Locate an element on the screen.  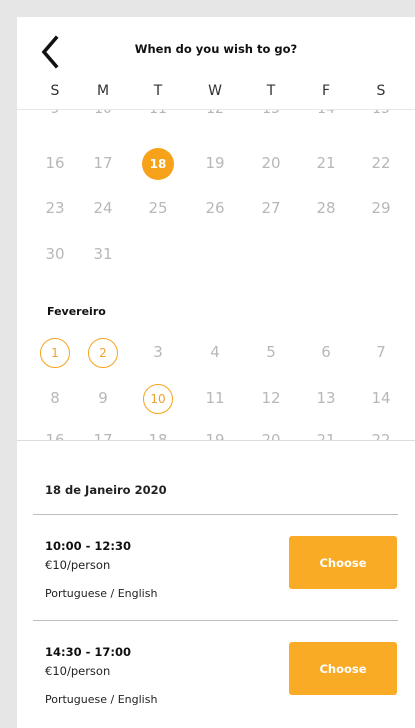
calendar-day: 12 is located at coordinates (271, 398).